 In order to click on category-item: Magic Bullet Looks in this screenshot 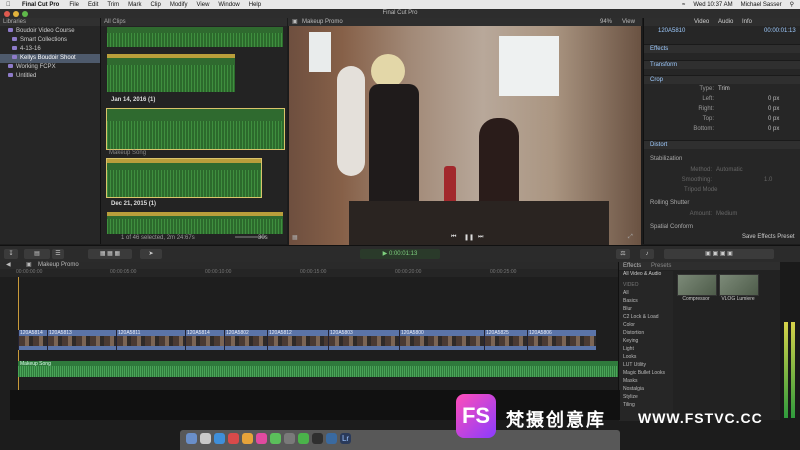, I will do `click(648, 374)`.